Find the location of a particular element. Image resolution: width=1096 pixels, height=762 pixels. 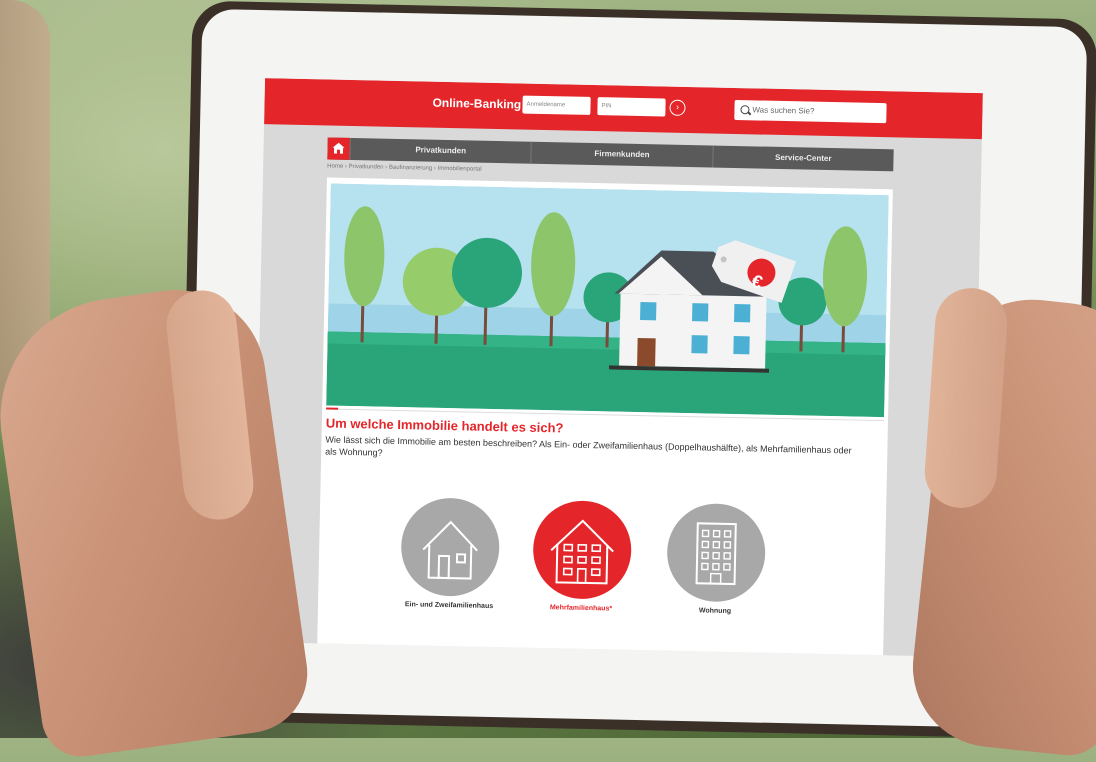

pin-field: PIN is located at coordinates (631, 107).